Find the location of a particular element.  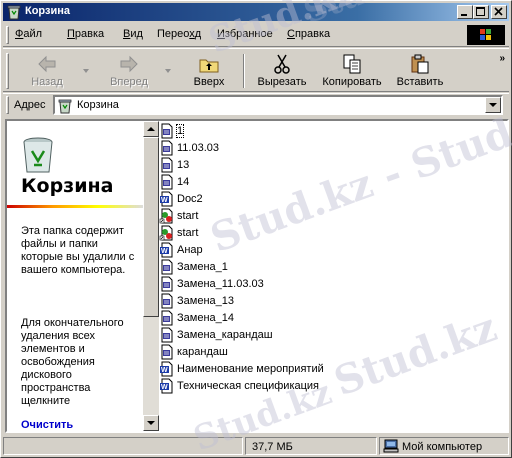

window-title: Корзина is located at coordinates (47, 11).